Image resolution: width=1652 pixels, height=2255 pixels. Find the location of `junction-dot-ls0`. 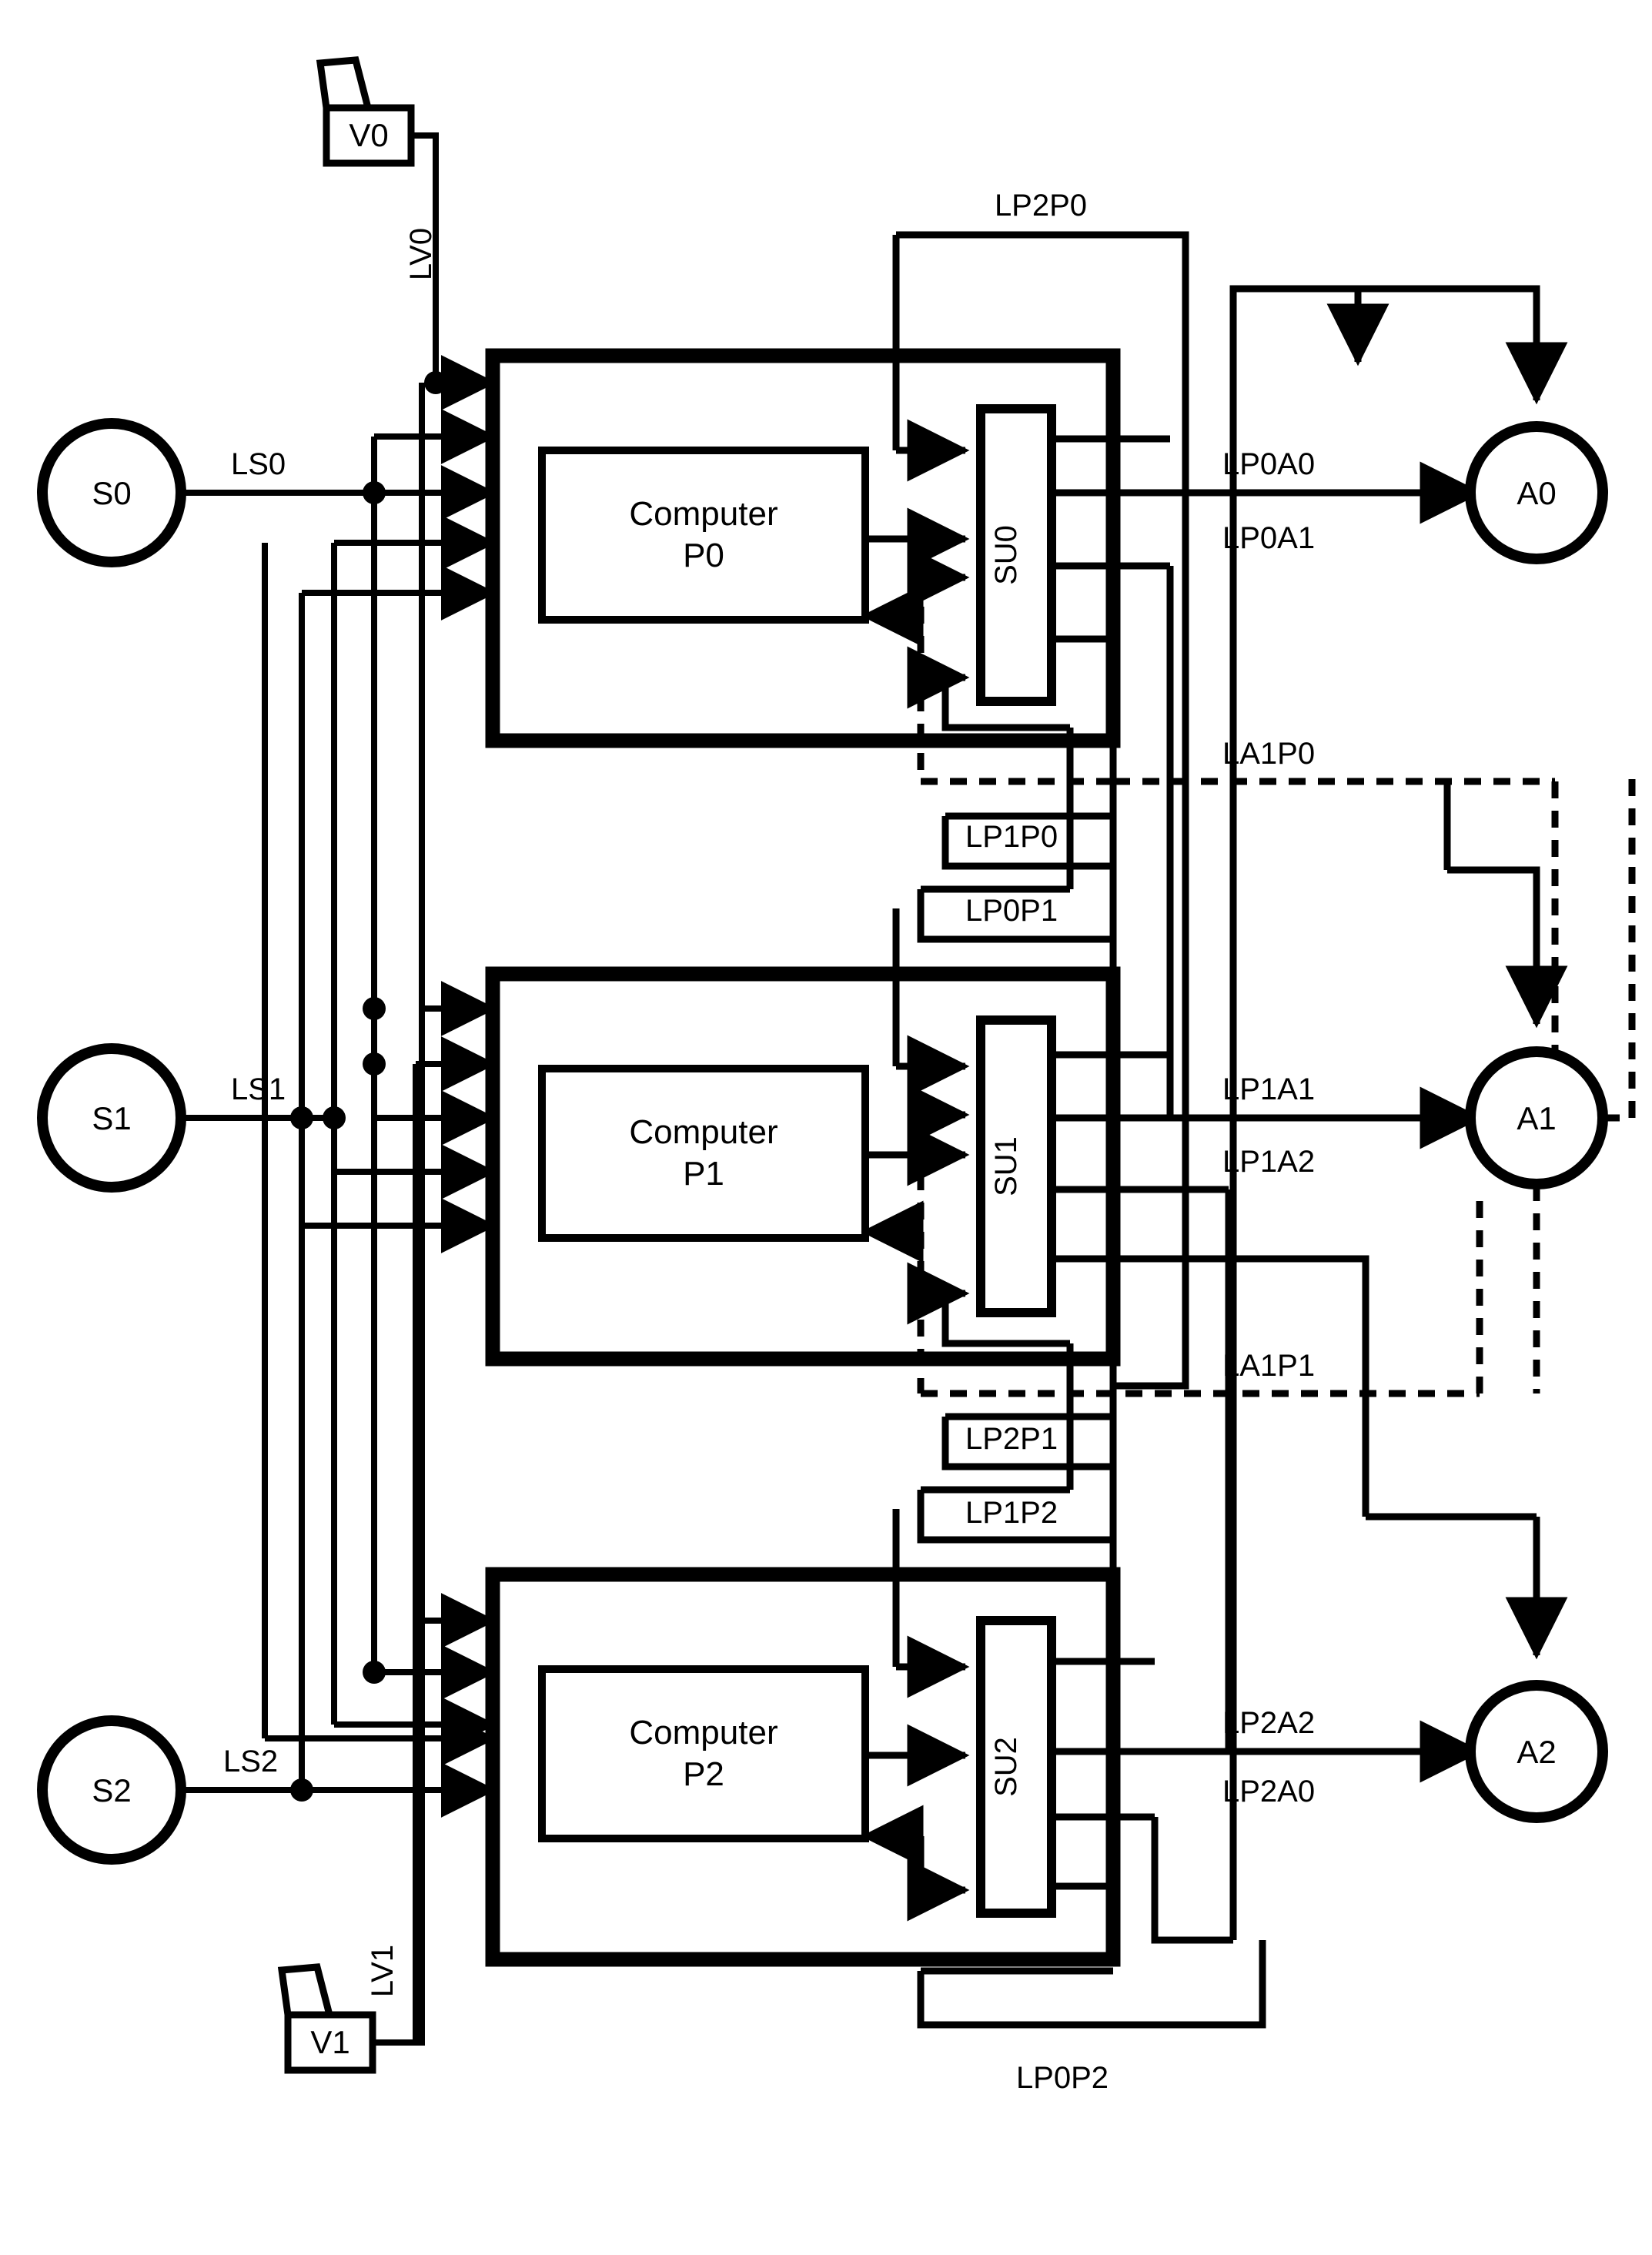

junction-dot-ls0 is located at coordinates (374, 492).